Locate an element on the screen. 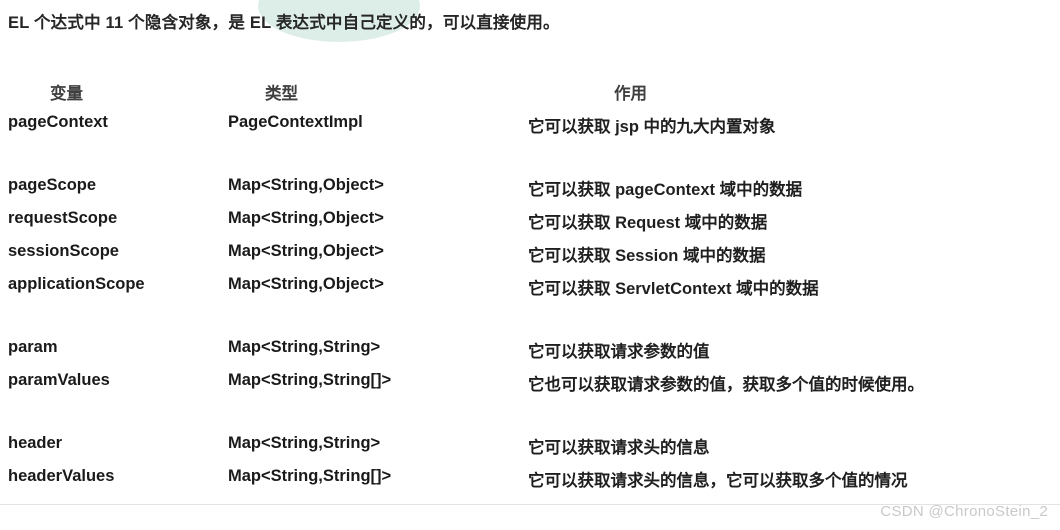  table-row: header is located at coordinates (35, 443).